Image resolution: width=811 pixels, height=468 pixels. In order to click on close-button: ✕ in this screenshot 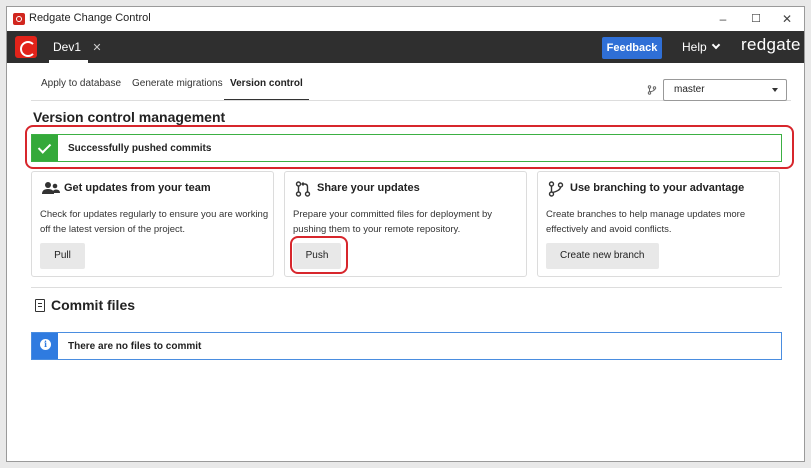, I will do `click(787, 19)`.